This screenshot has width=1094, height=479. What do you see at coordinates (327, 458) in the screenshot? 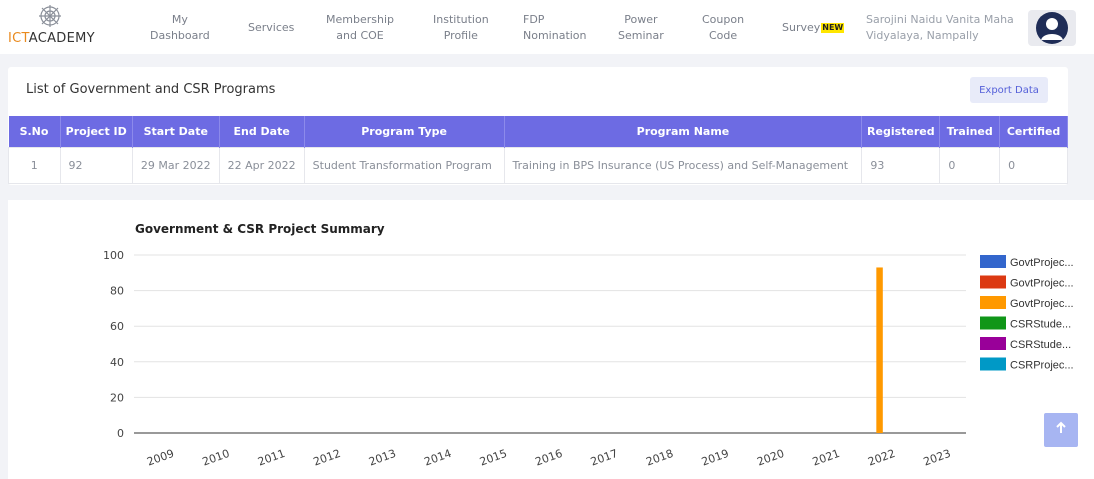
I see `x-tick-label: 2012` at bounding box center [327, 458].